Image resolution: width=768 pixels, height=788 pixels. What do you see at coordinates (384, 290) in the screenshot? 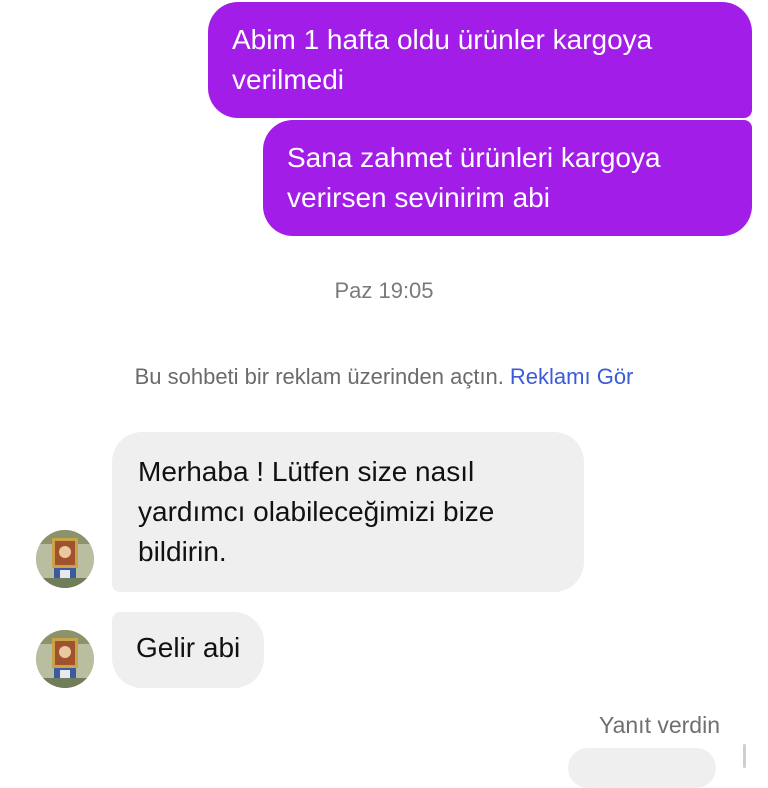
I see `message-timestamp: Paz 19:05` at bounding box center [384, 290].